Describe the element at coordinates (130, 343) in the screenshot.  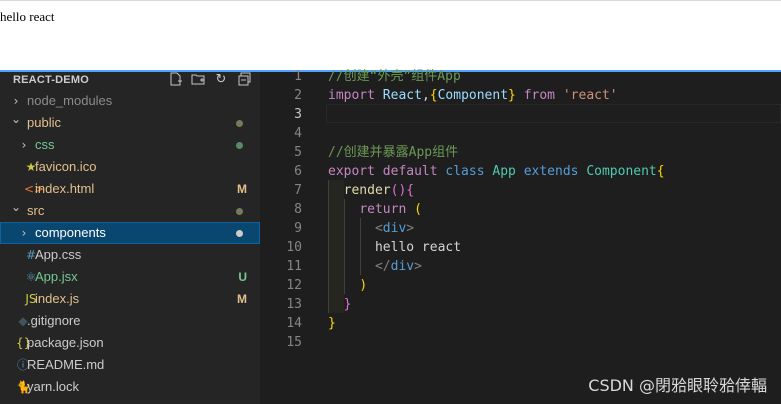
I see `tree-file: {} package.json` at that location.